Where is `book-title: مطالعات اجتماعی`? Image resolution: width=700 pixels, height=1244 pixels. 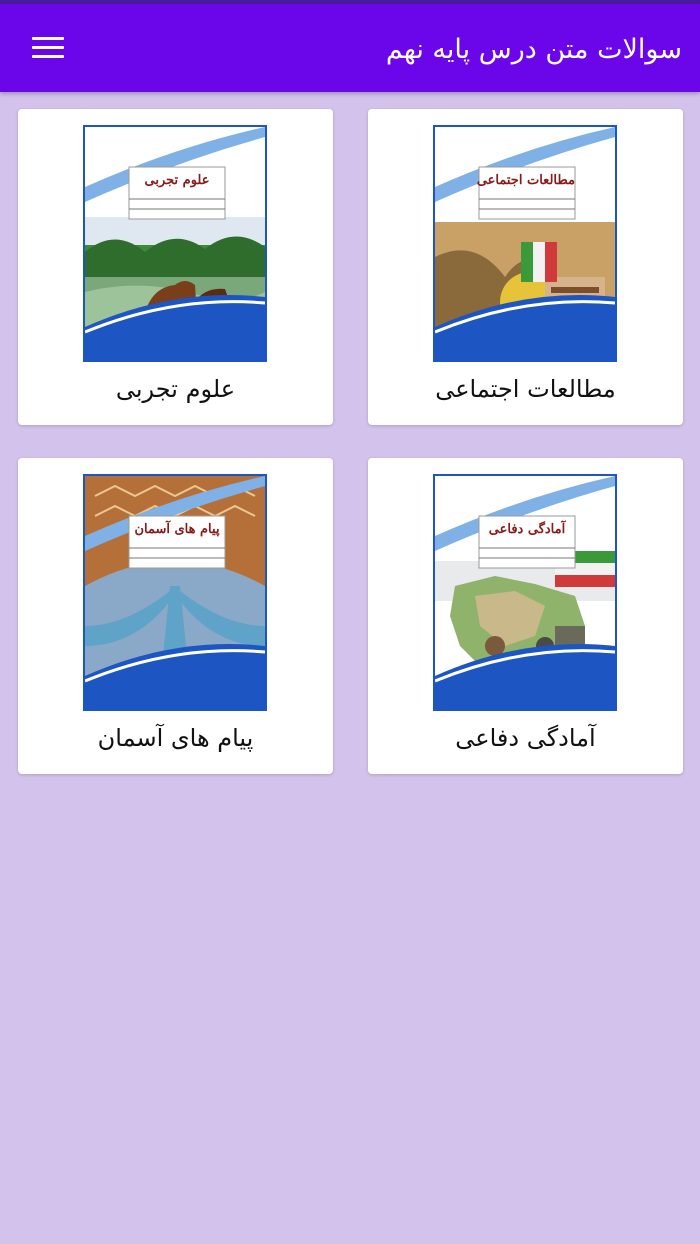
book-title: مطالعات اجتماعی is located at coordinates (525, 389).